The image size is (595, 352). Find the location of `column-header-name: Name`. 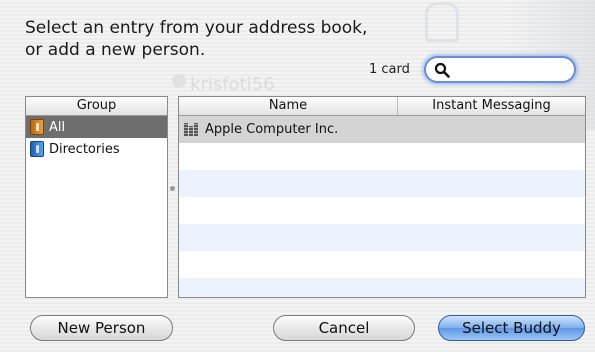

column-header-name: Name is located at coordinates (288, 106).